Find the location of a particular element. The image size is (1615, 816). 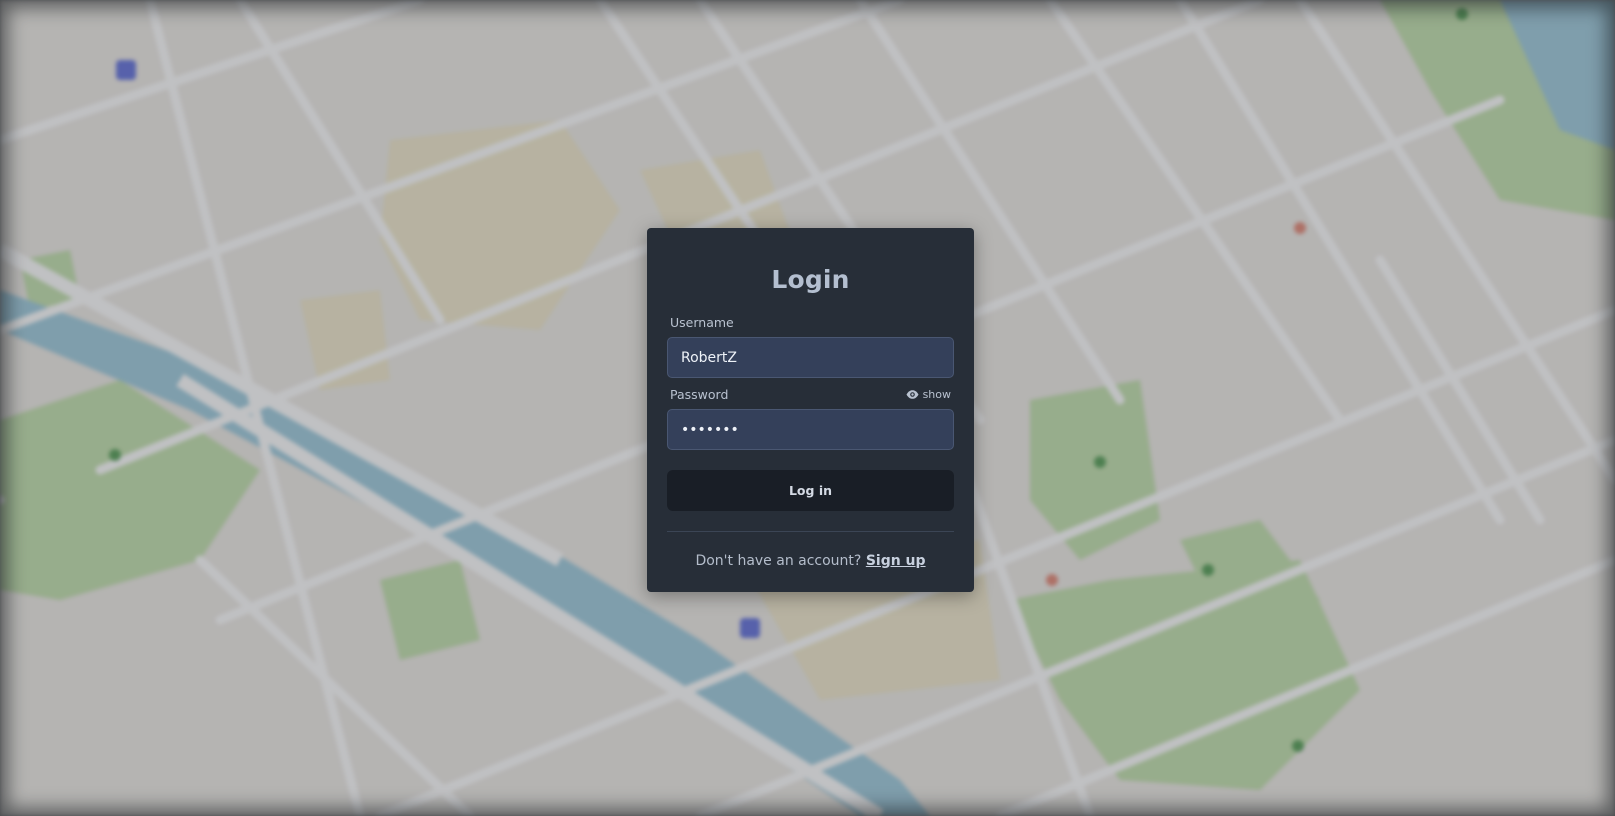

show-password-toggle: show is located at coordinates (928, 394).